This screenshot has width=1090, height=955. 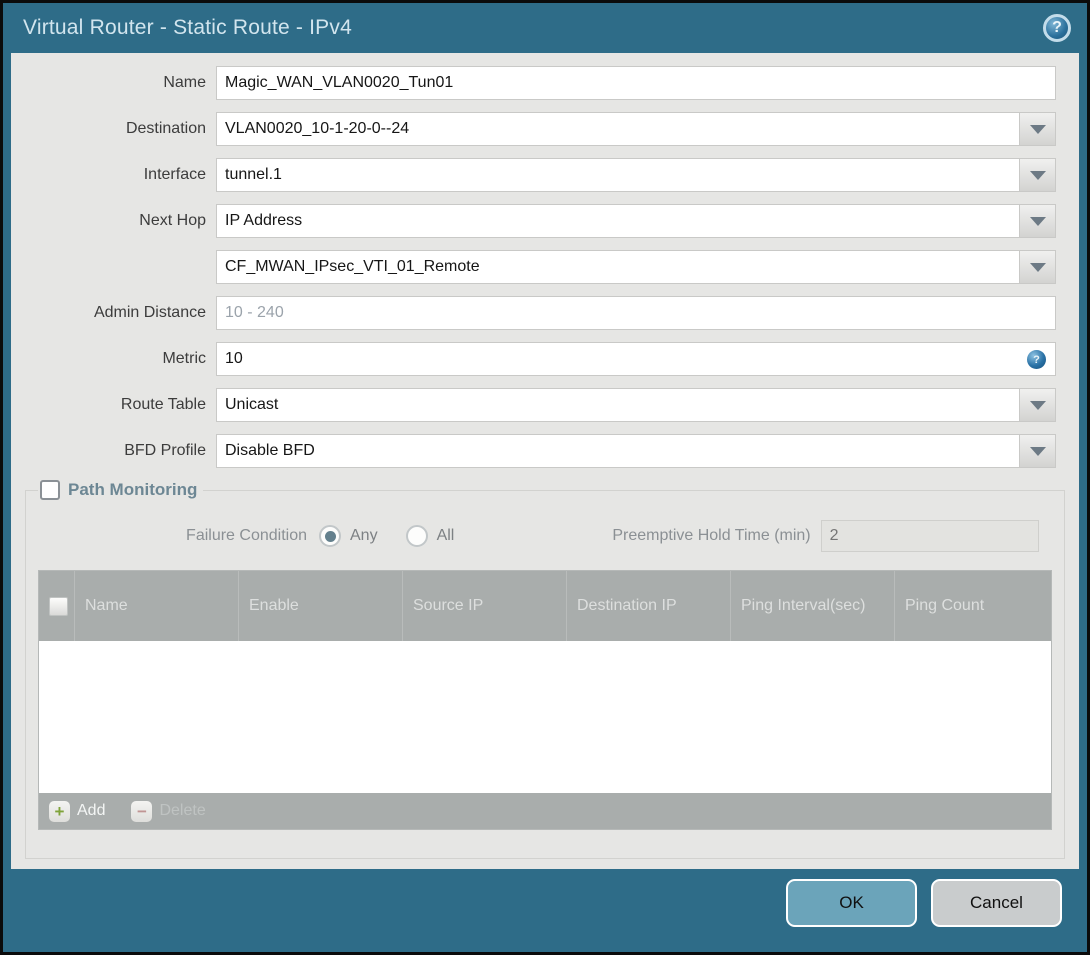 I want to click on admin-distance-input, so click(x=636, y=313).